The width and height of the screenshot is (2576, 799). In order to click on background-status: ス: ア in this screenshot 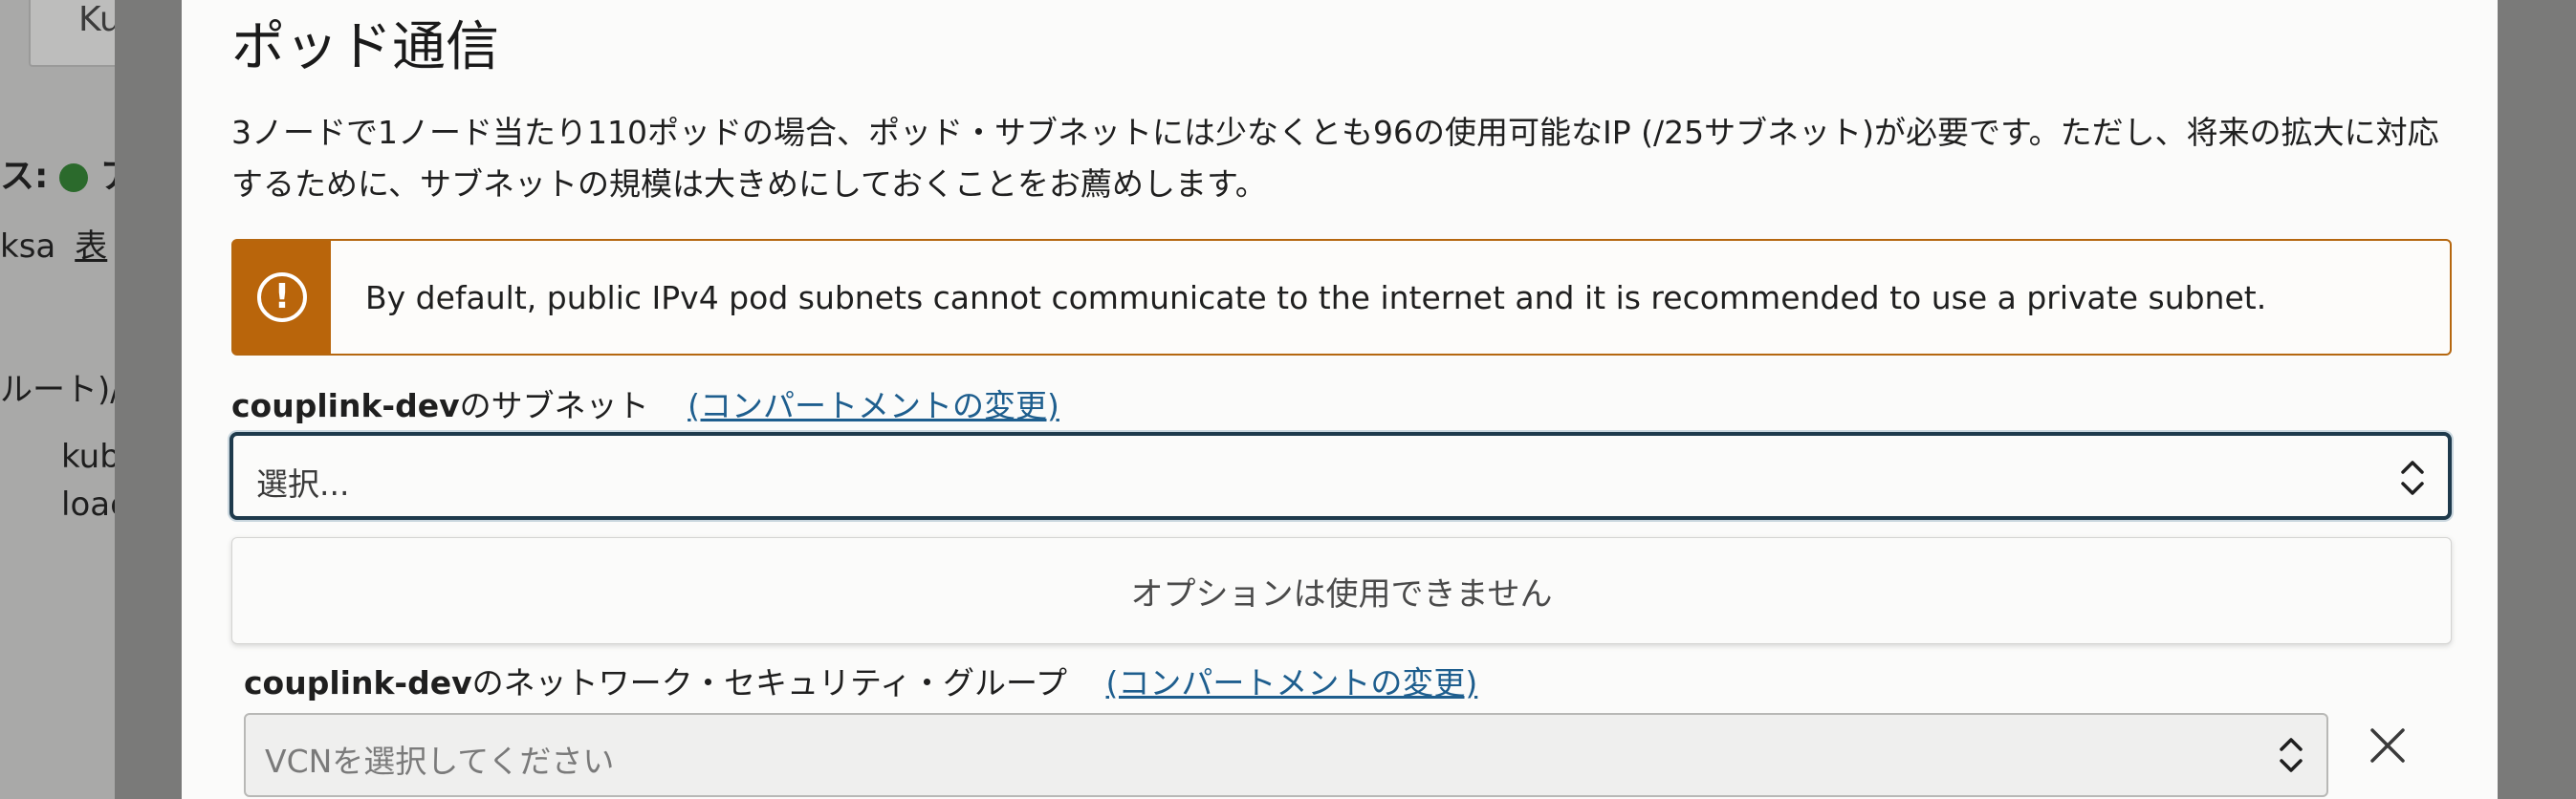, I will do `click(57, 173)`.